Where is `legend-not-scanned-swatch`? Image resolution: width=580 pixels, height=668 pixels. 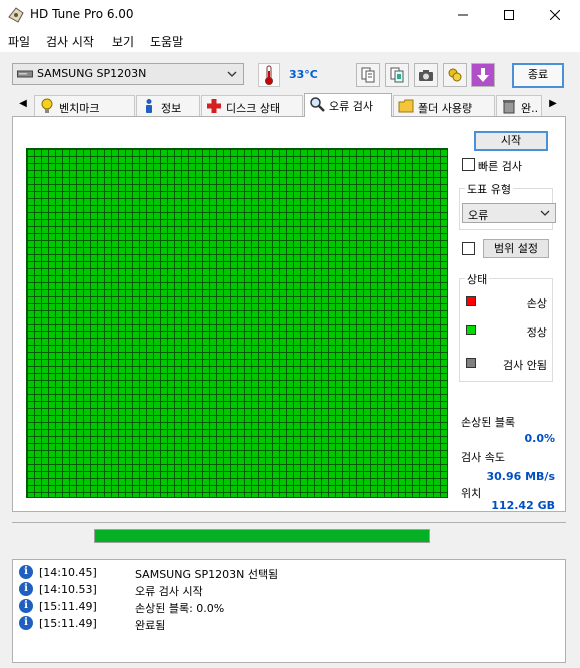
legend-not-scanned-swatch is located at coordinates (471, 363).